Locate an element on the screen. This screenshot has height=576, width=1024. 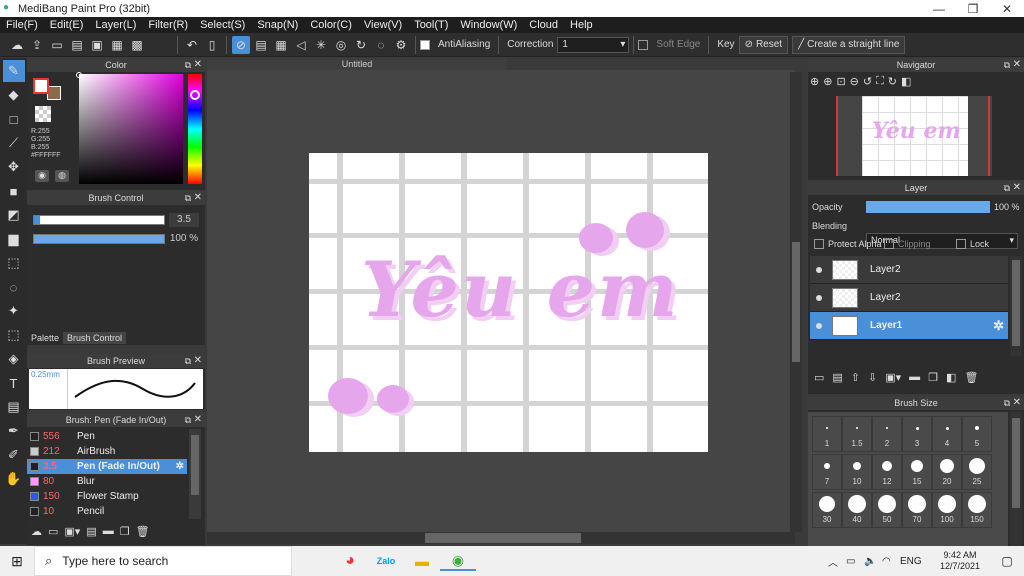
layer-menu-icon: ▣▾ is located at coordinates (893, 377).